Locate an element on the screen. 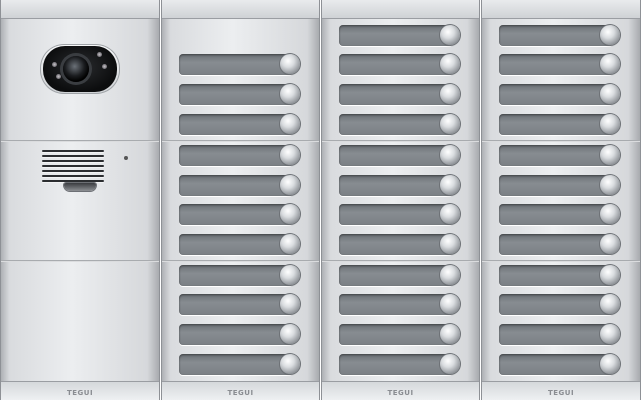 The image size is (641, 400). camera-lens-icon is located at coordinates (76, 69).